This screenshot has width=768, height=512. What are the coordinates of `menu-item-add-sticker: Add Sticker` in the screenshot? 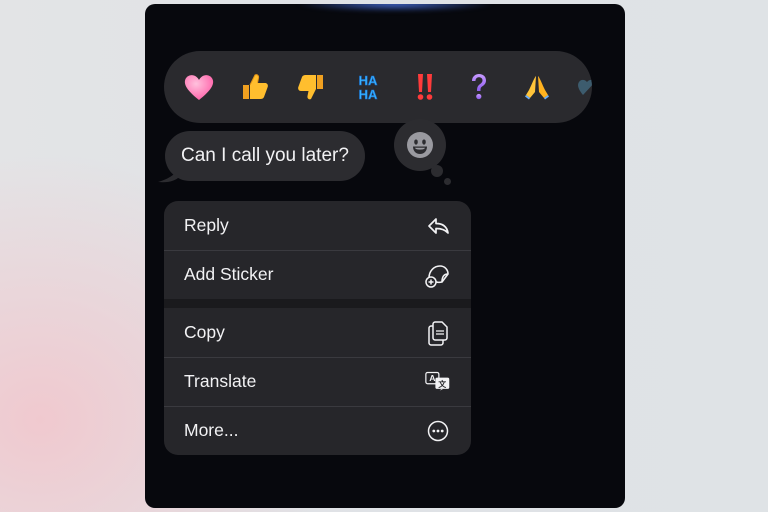 It's located at (317, 274).